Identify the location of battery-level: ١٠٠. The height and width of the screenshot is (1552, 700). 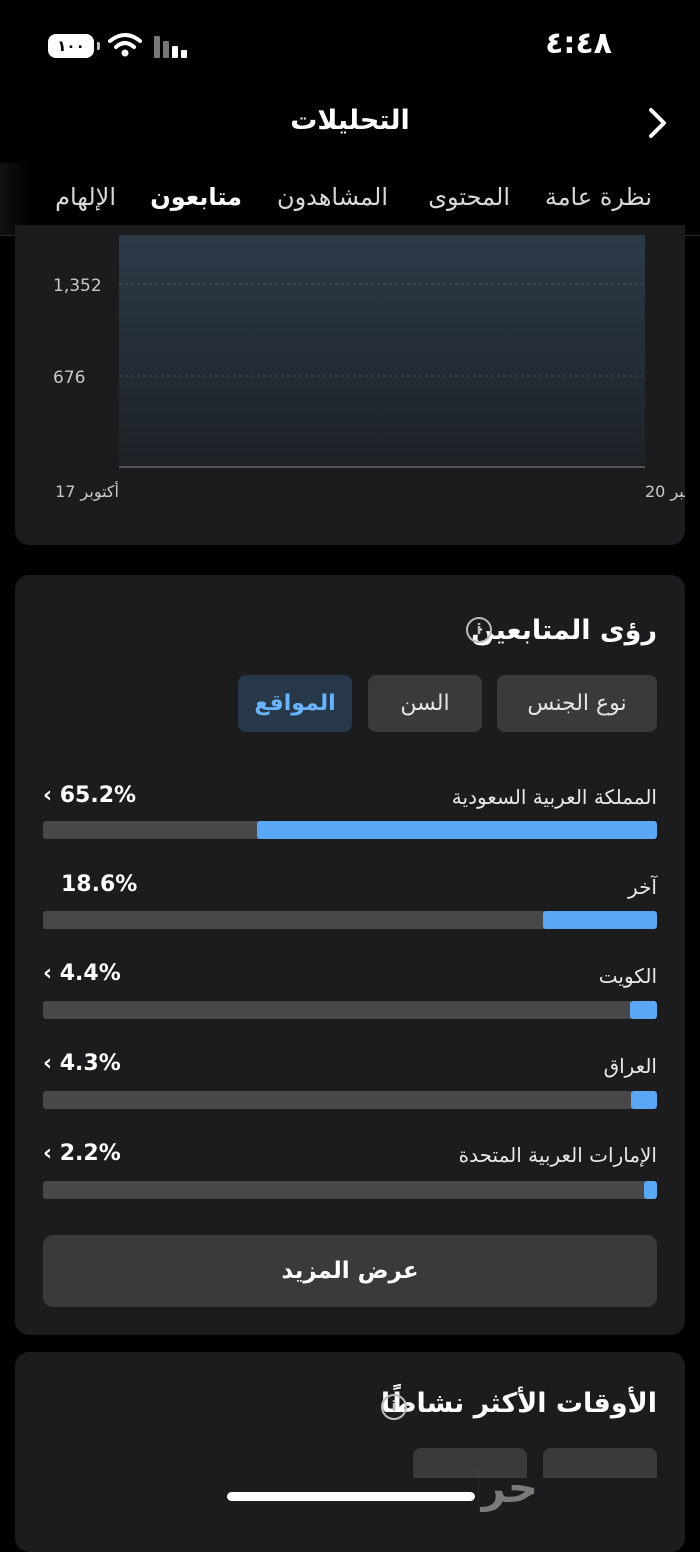
(71, 46).